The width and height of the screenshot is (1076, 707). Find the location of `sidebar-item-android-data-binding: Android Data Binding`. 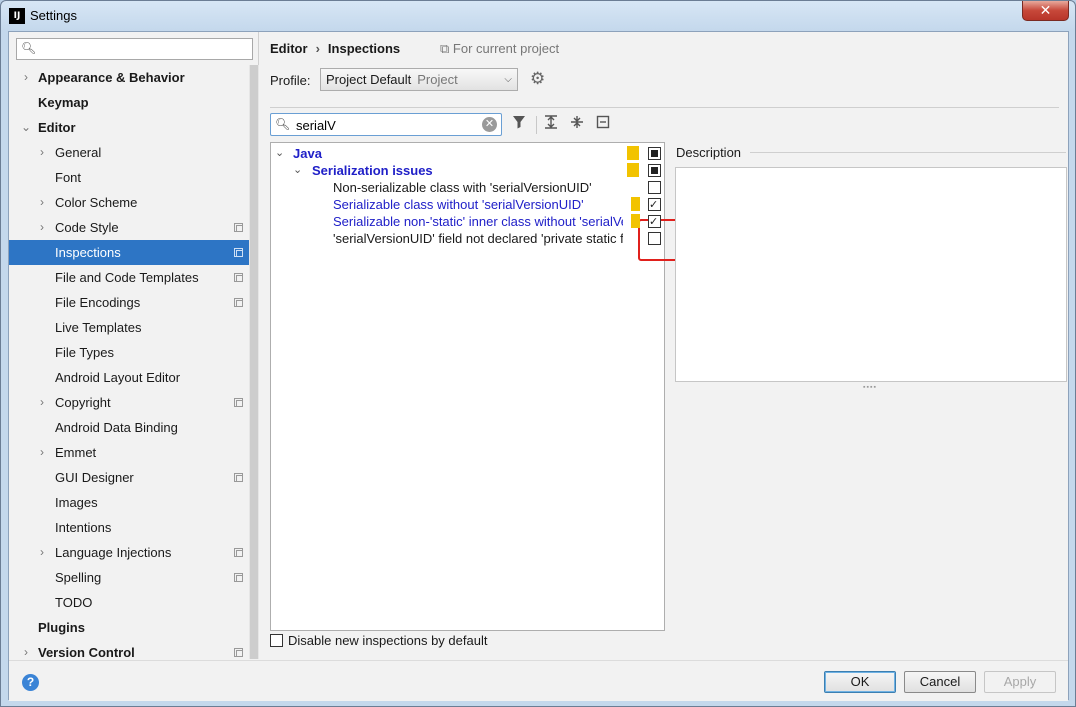

sidebar-item-android-data-binding: Android Data Binding is located at coordinates (134, 427).